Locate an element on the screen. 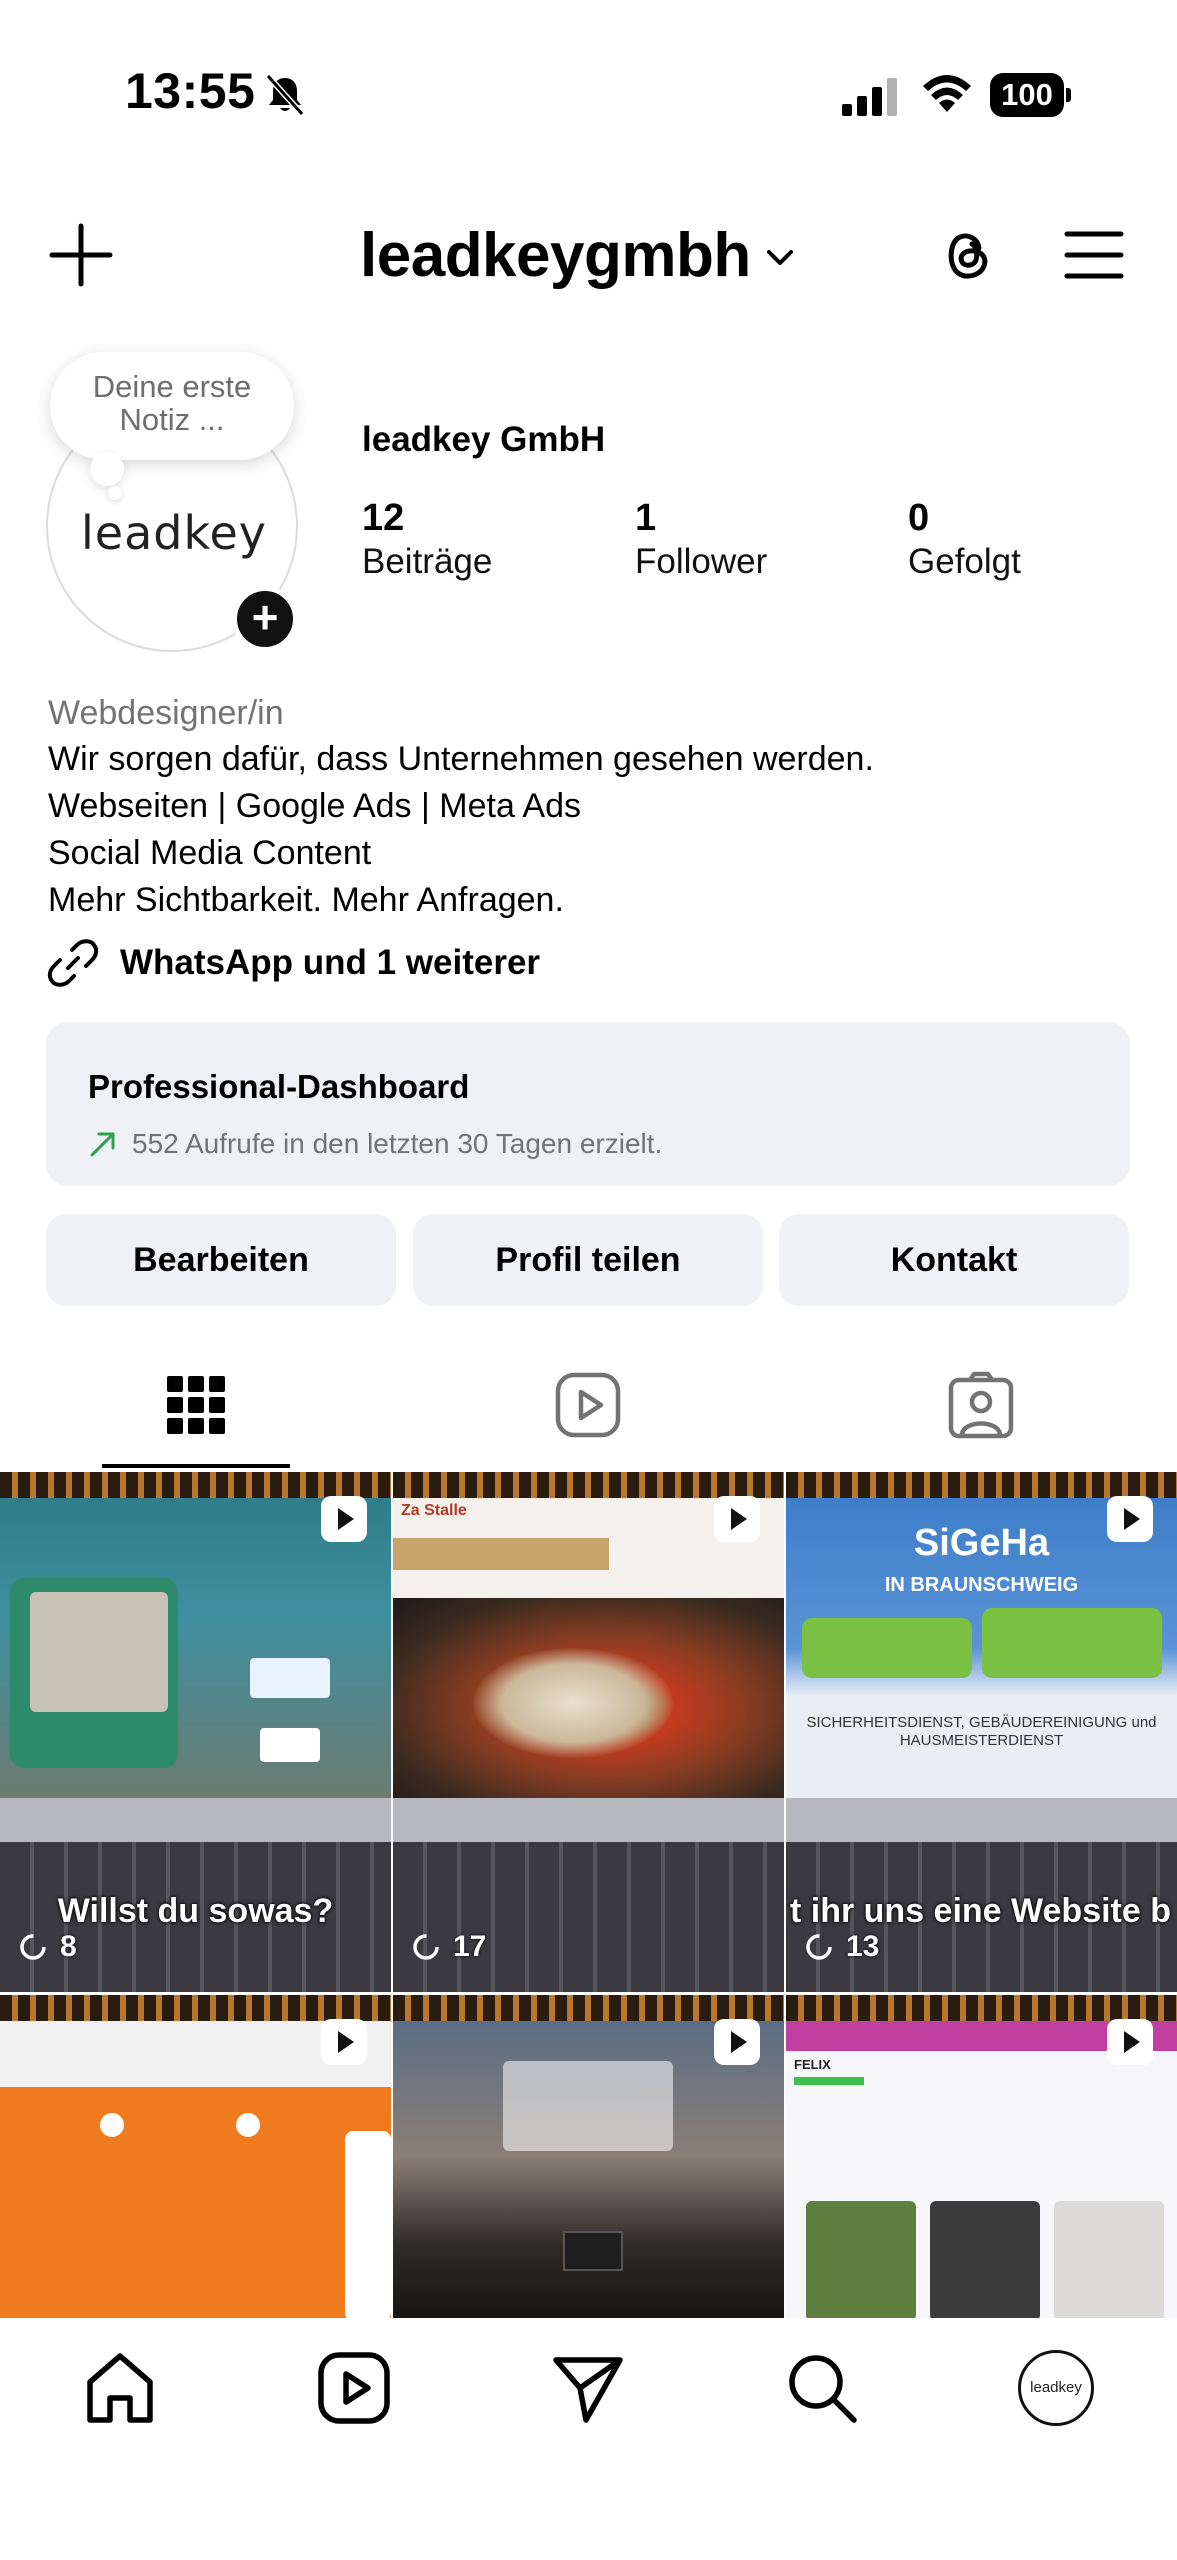 Image resolution: width=1177 pixels, height=2560 pixels. bio-line: Webseiten | Google Ads | Meta Ads is located at coordinates (315, 806).